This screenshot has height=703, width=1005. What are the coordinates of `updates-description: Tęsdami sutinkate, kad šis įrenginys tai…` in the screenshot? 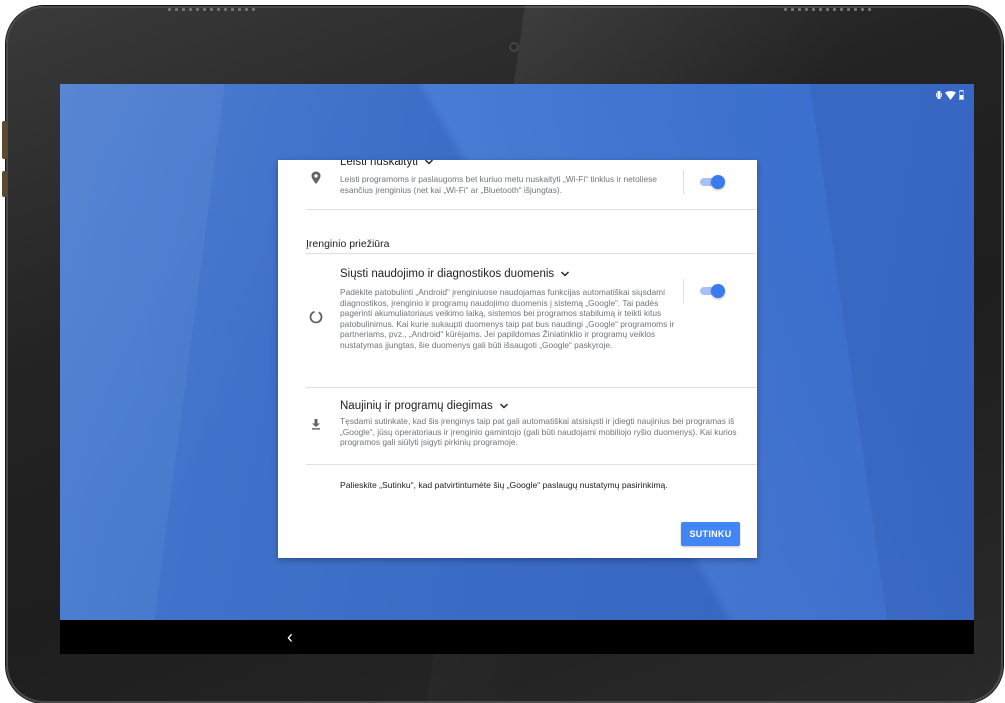 It's located at (538, 431).